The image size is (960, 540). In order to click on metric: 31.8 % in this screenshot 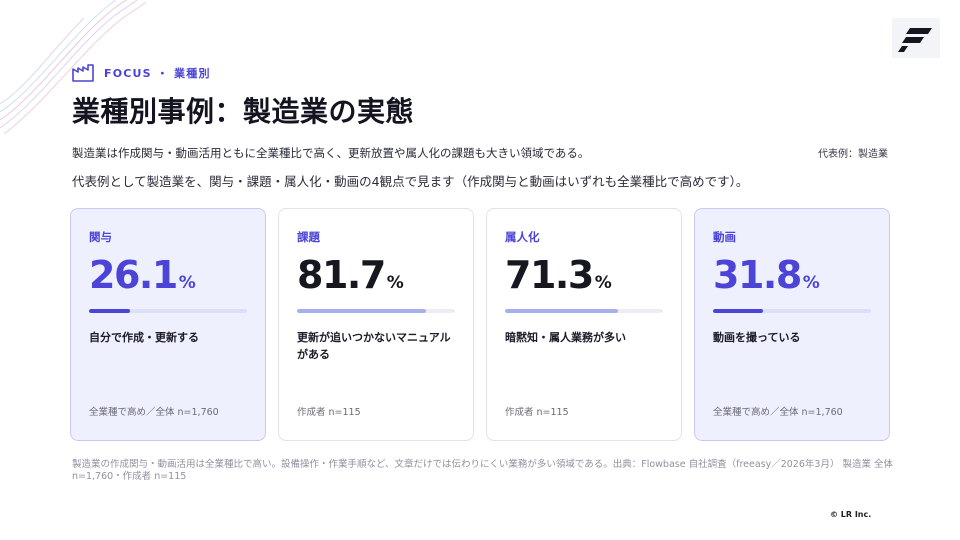, I will do `click(792, 275)`.